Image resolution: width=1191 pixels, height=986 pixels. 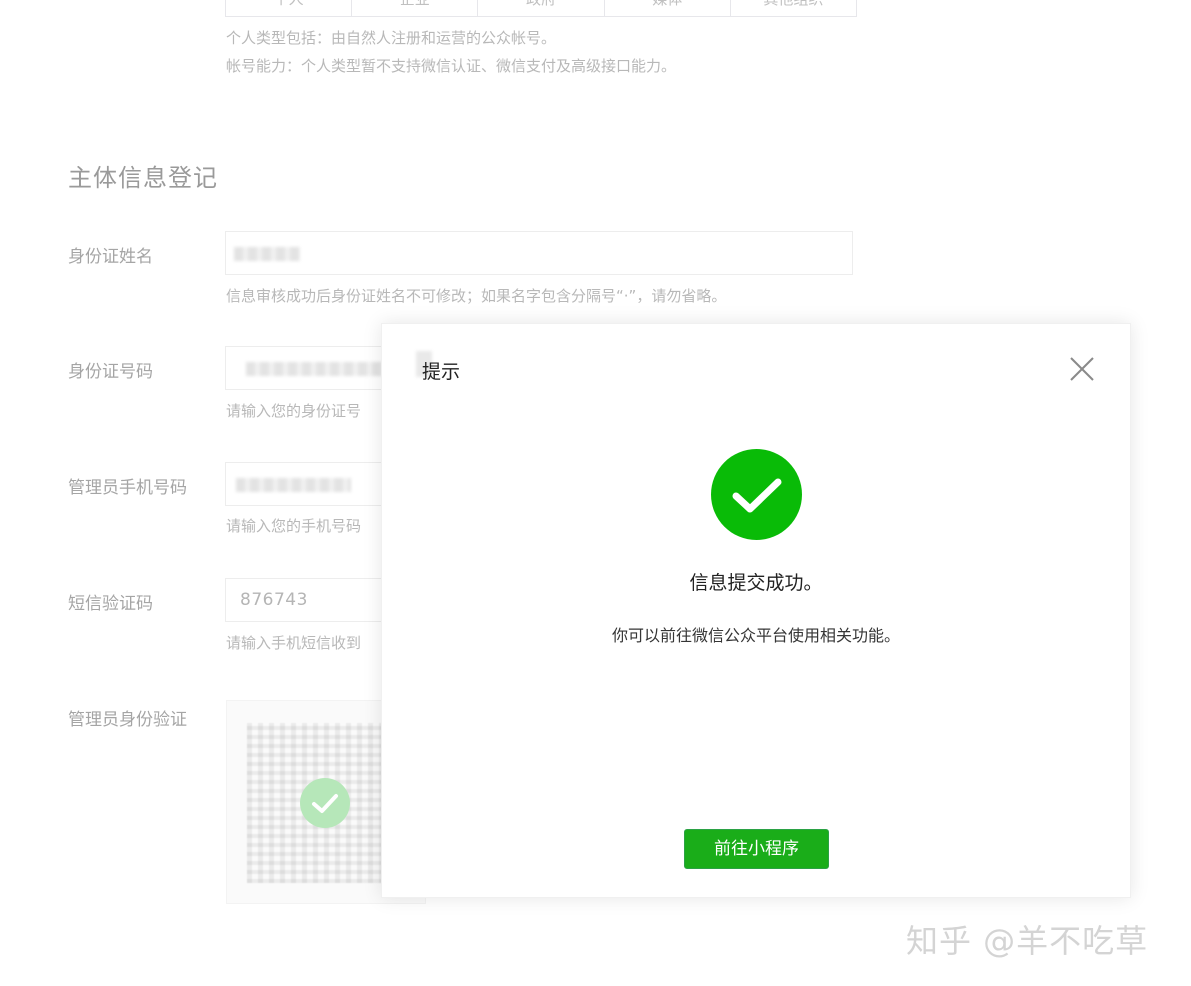 I want to click on close-button, so click(x=1082, y=369).